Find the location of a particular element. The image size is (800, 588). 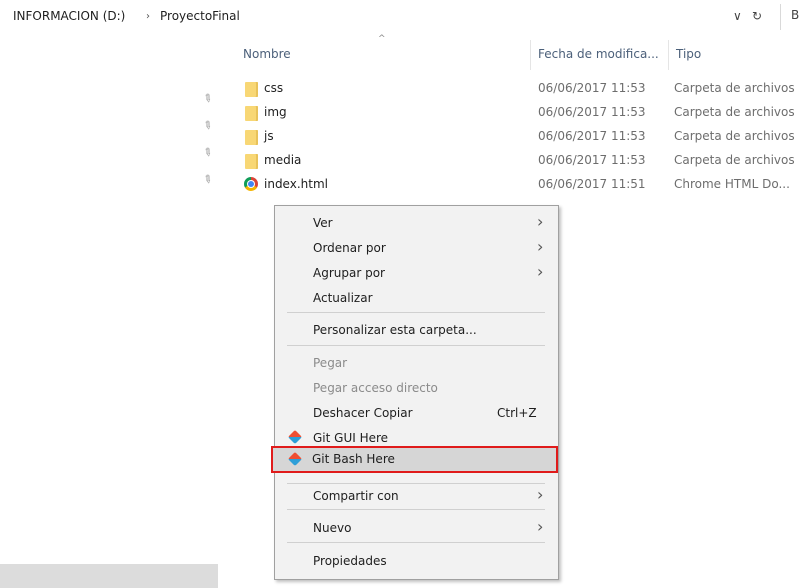

file-row: css 06/06/2017 11:53 Carpeta de archivos is located at coordinates (520, 89).